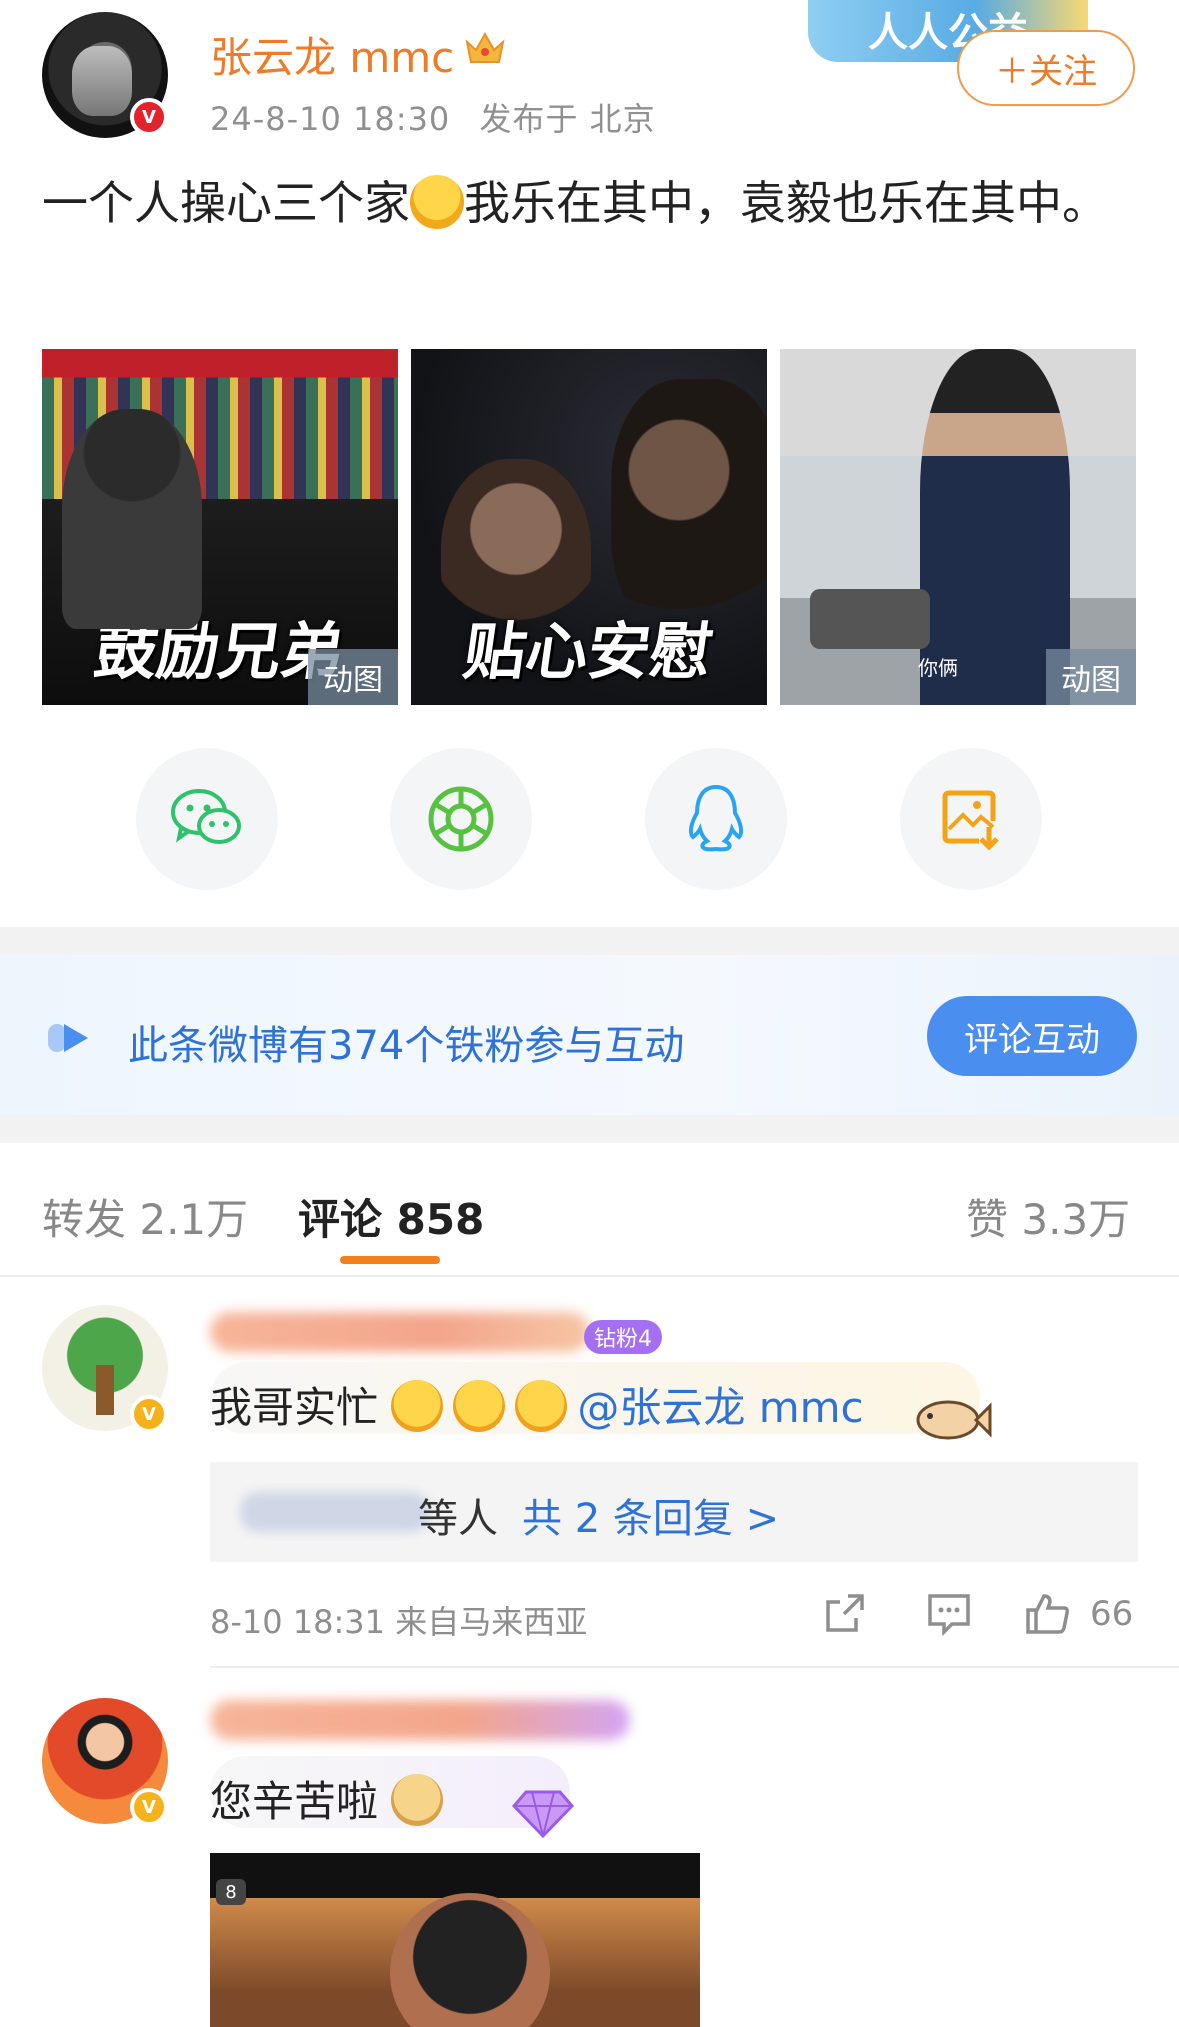  What do you see at coordinates (294, 1801) in the screenshot?
I see `comment-body: 您辛苦啦` at bounding box center [294, 1801].